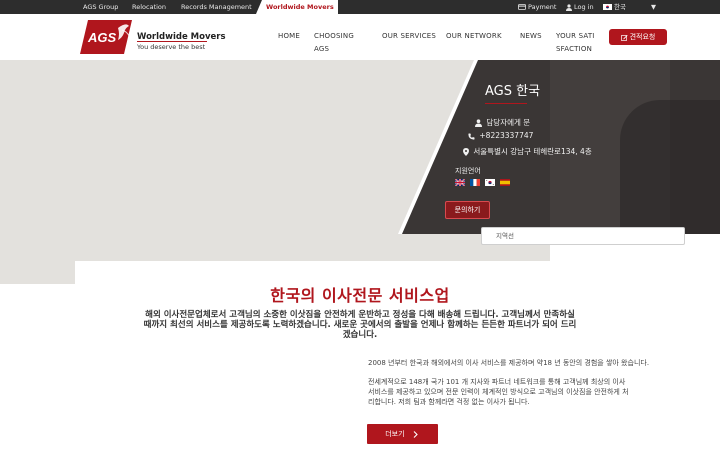 The width and height of the screenshot is (720, 450). I want to click on office-address: 서울특별시 강남구 테헤란로134, 4층, so click(527, 151).